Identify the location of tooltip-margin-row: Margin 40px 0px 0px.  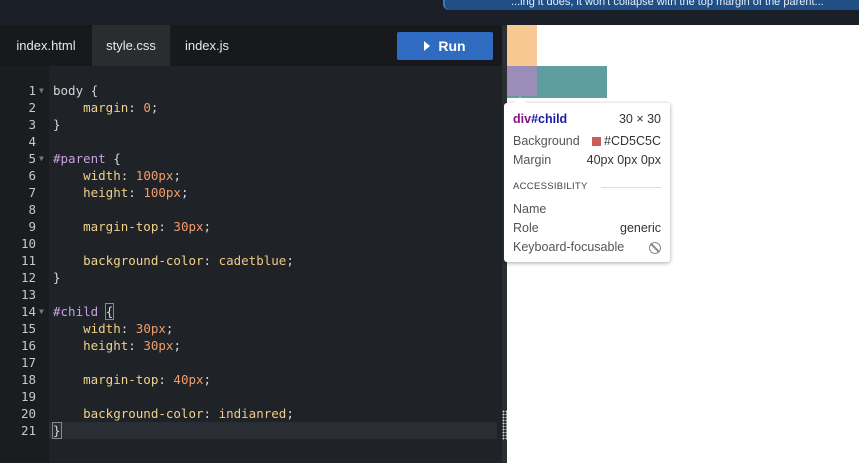
(587, 160).